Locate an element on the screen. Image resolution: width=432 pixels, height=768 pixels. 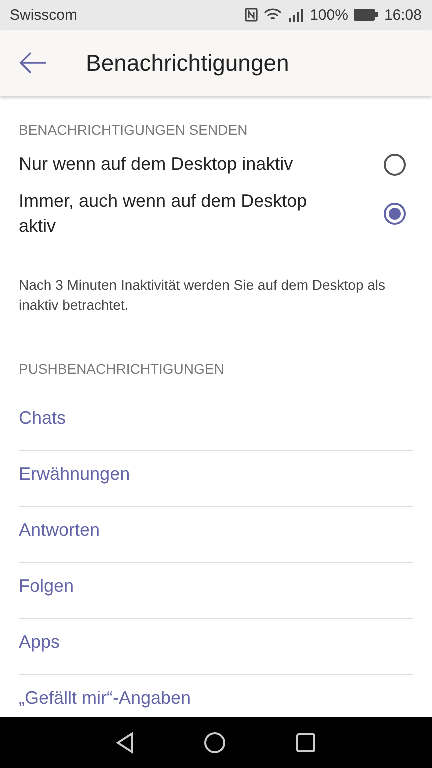
back-nav-button is located at coordinates (125, 743).